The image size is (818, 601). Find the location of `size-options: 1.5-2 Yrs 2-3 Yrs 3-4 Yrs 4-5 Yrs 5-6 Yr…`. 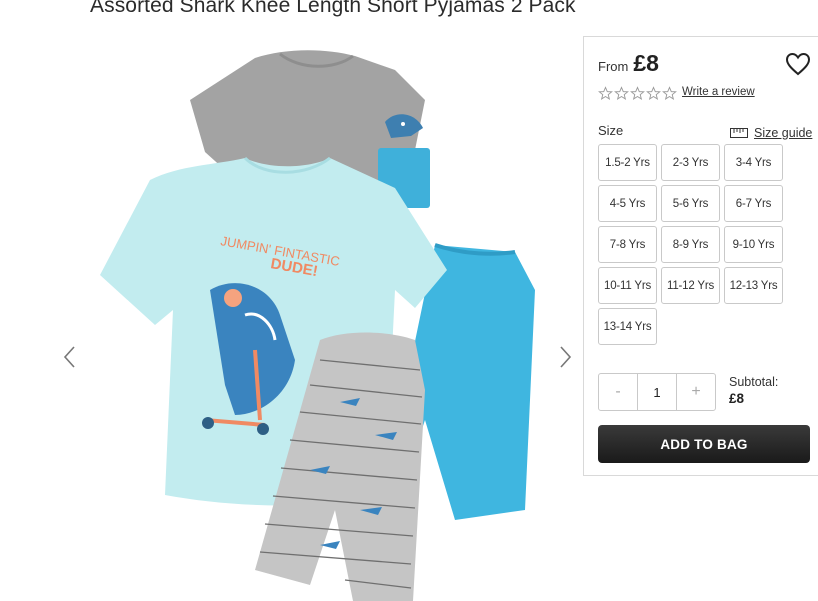

size-options: 1.5-2 Yrs 2-3 Yrs 3-4 Yrs 4-5 Yrs 5-6 Yr… is located at coordinates (693, 244).